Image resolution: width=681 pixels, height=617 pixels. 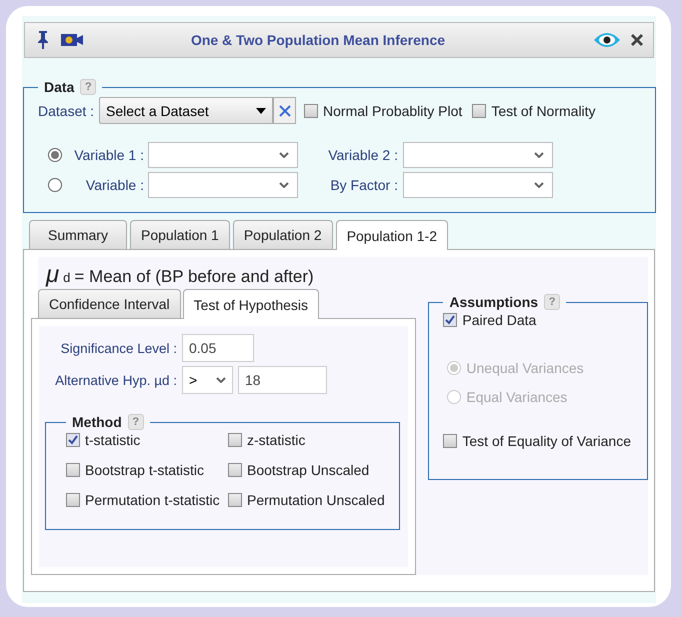 What do you see at coordinates (362, 155) in the screenshot?
I see `field-label: Variable 2 :` at bounding box center [362, 155].